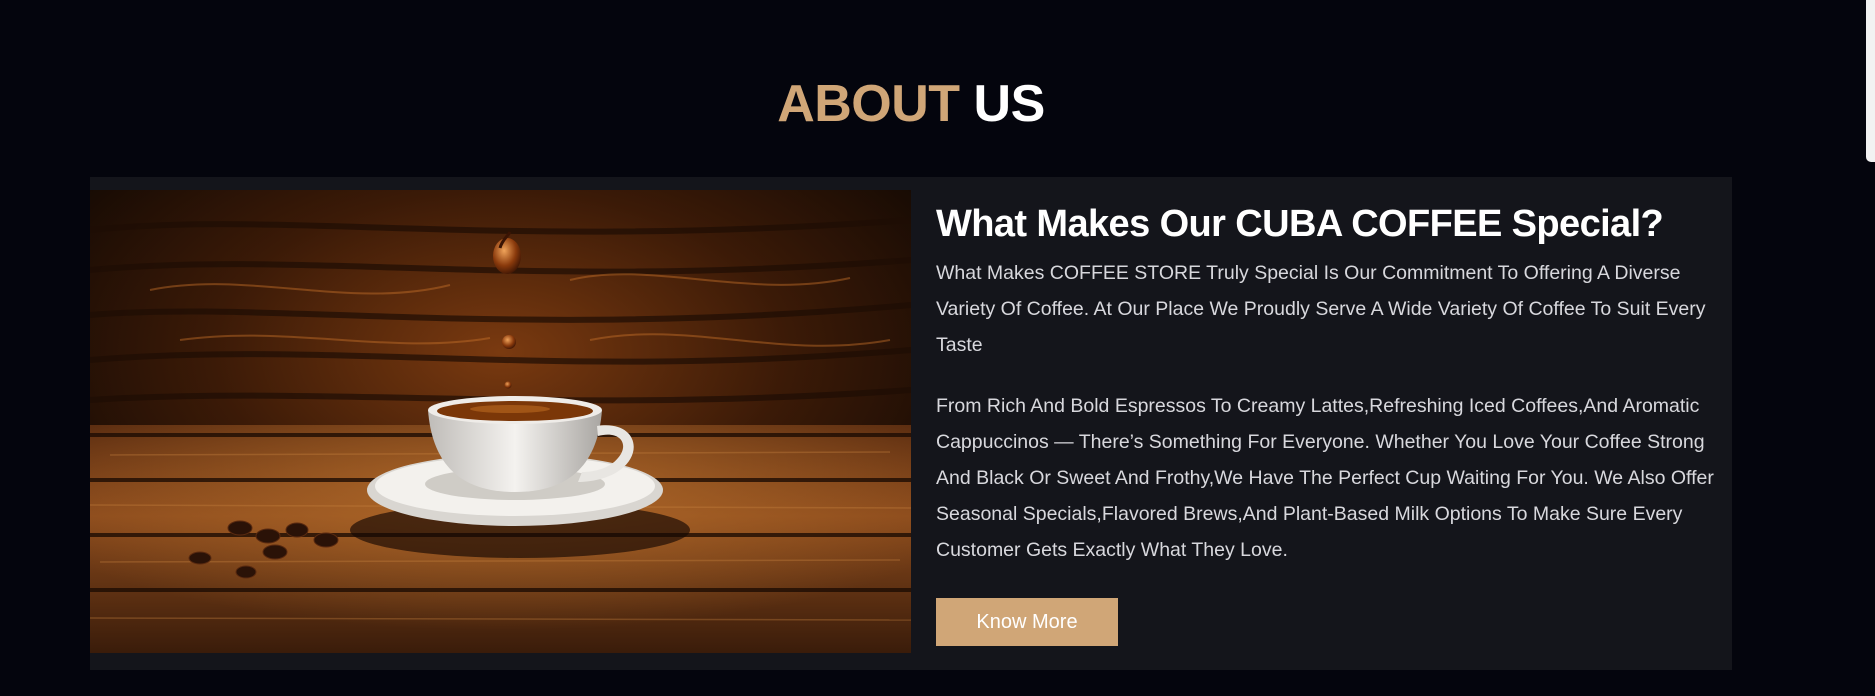  Describe the element at coordinates (1027, 622) in the screenshot. I see `know-more-button: Know More` at that location.